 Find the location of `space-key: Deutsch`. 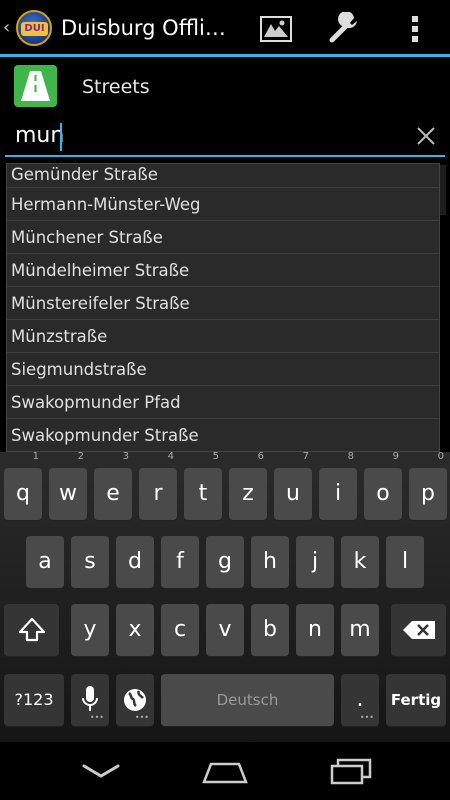

space-key: Deutsch is located at coordinates (247, 700).